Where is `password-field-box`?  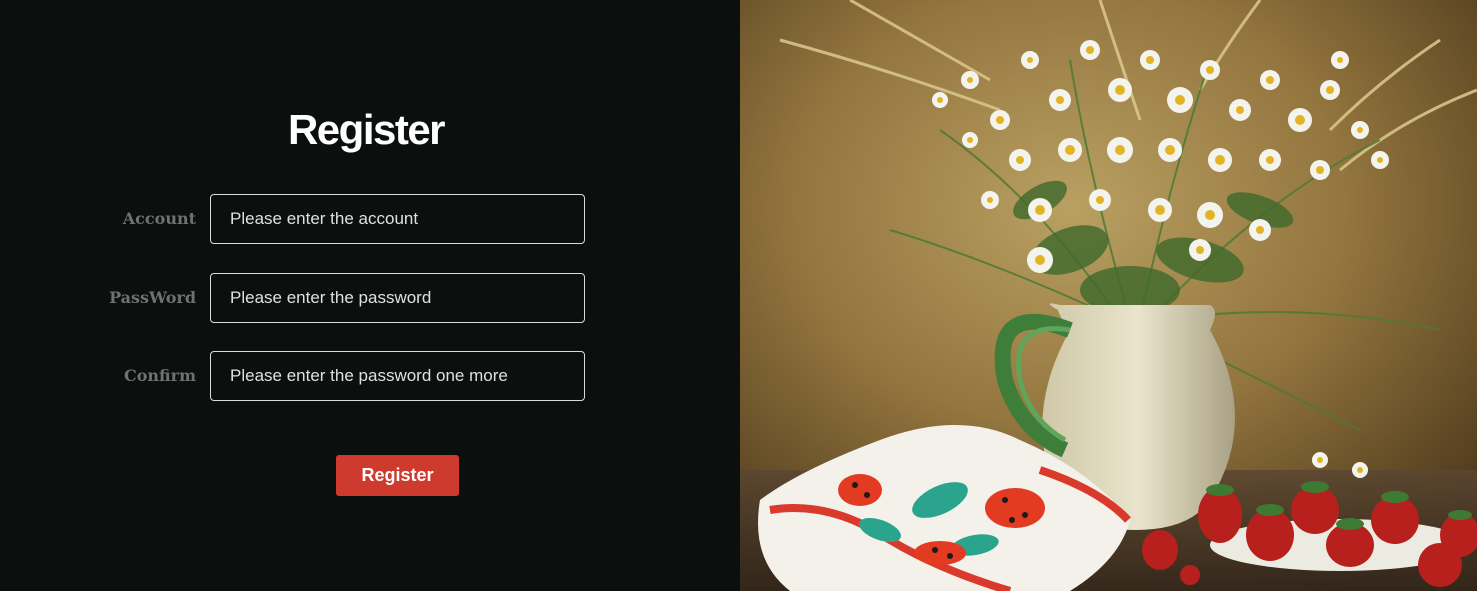
password-field-box is located at coordinates (397, 298).